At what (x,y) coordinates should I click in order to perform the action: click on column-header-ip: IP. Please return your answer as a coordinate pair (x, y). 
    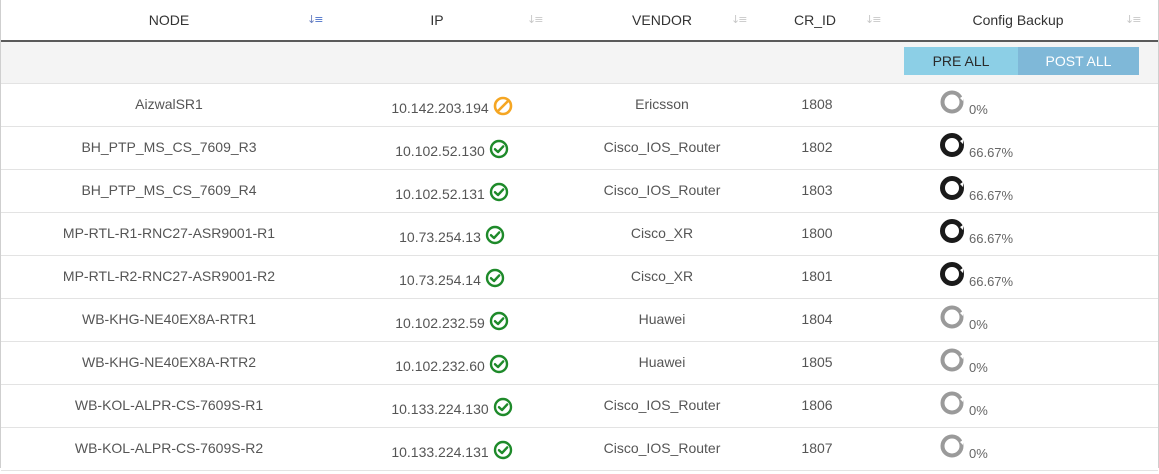
    Looking at the image, I should click on (437, 20).